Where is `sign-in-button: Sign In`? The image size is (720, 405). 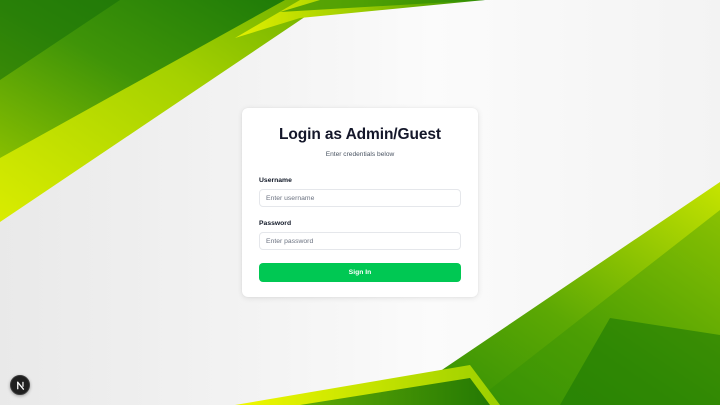 sign-in-button: Sign In is located at coordinates (360, 272).